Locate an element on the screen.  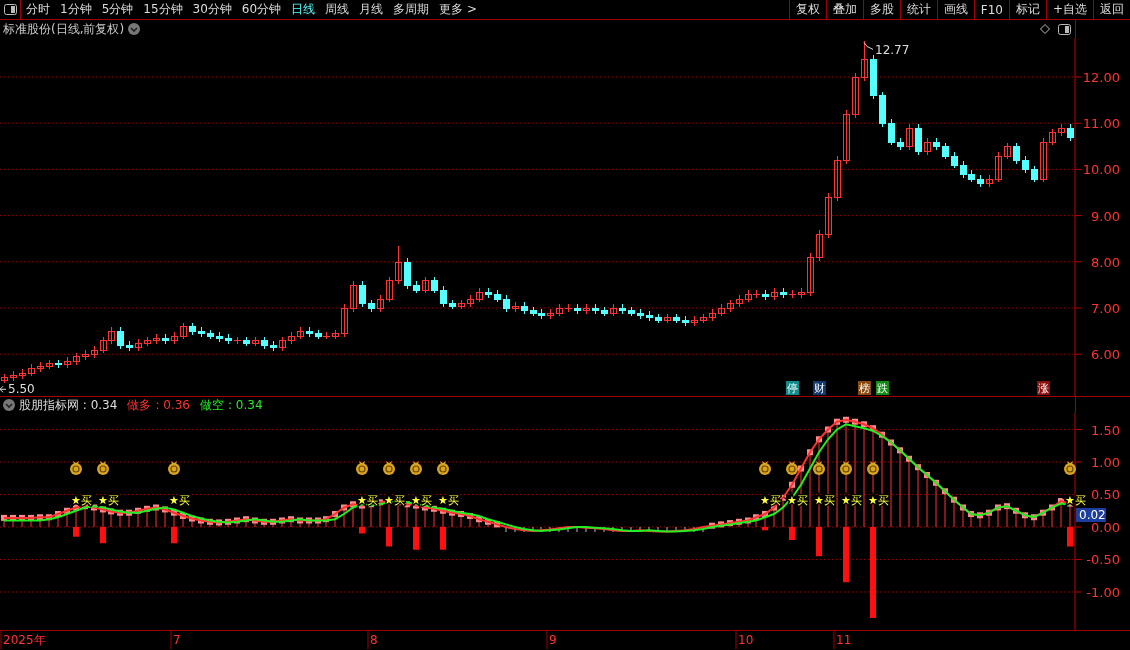
axis-label: 12.00 is located at coordinates (1101, 77).